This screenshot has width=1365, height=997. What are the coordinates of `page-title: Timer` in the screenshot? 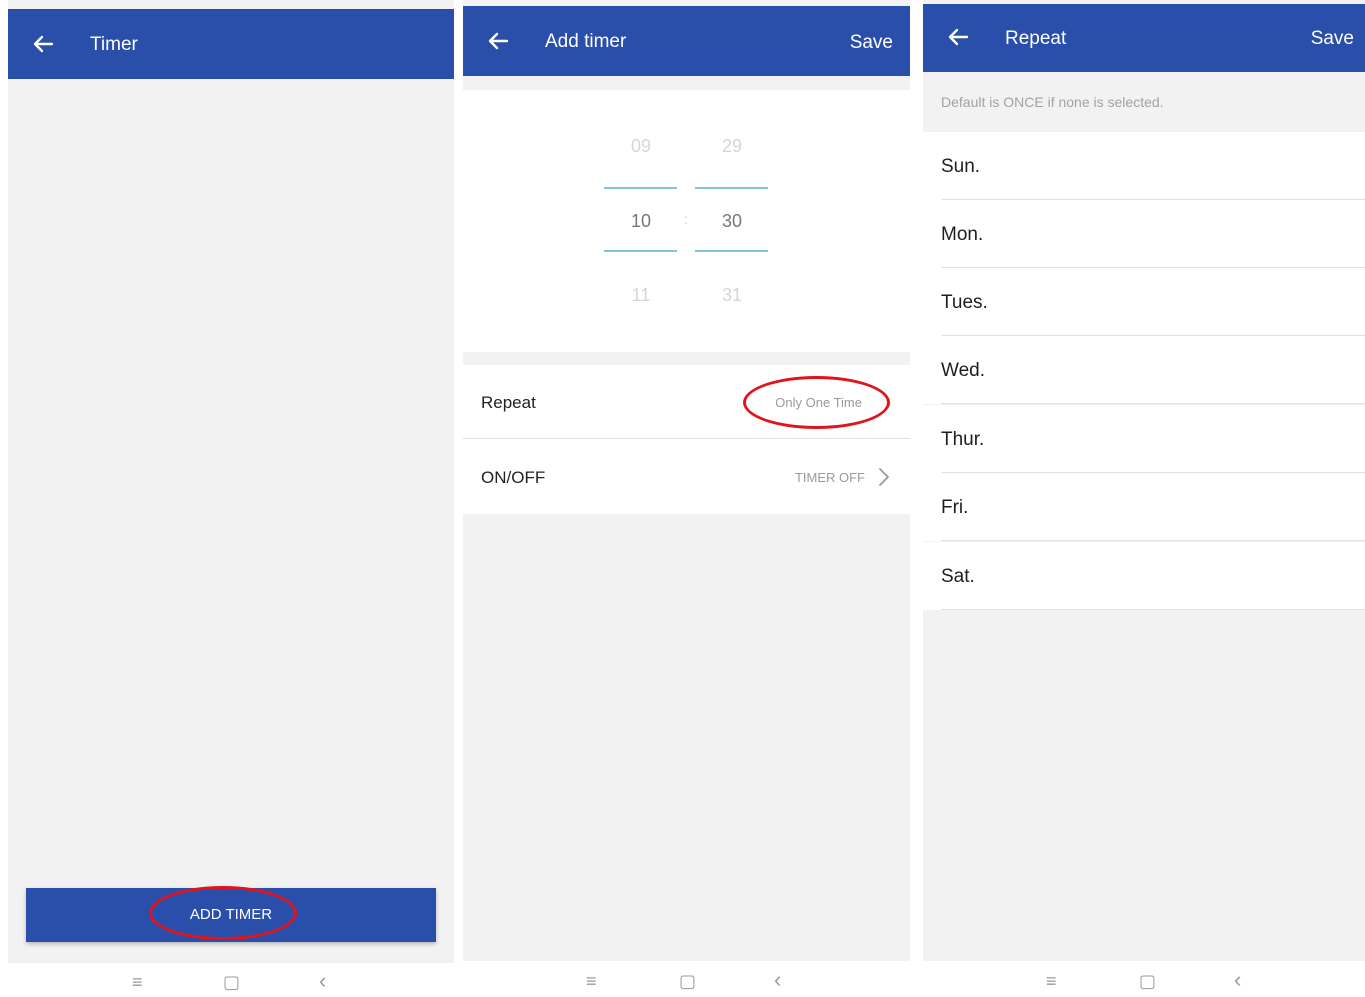 It's located at (114, 44).